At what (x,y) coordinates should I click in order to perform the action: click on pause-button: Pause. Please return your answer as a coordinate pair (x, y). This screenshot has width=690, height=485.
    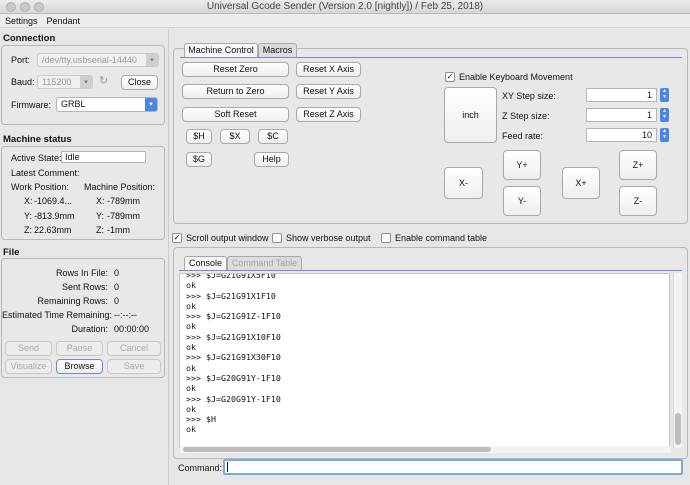
    Looking at the image, I should click on (79, 348).